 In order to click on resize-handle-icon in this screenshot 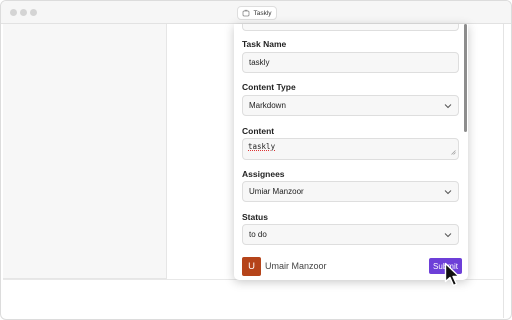, I will do `click(453, 152)`.